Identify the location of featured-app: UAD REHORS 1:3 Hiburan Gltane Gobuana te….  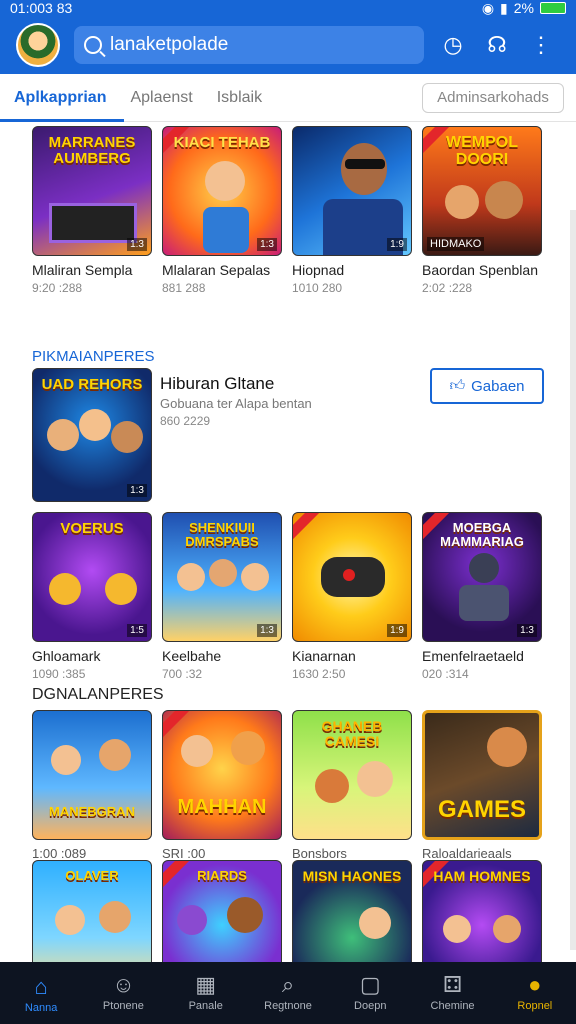
(288, 435).